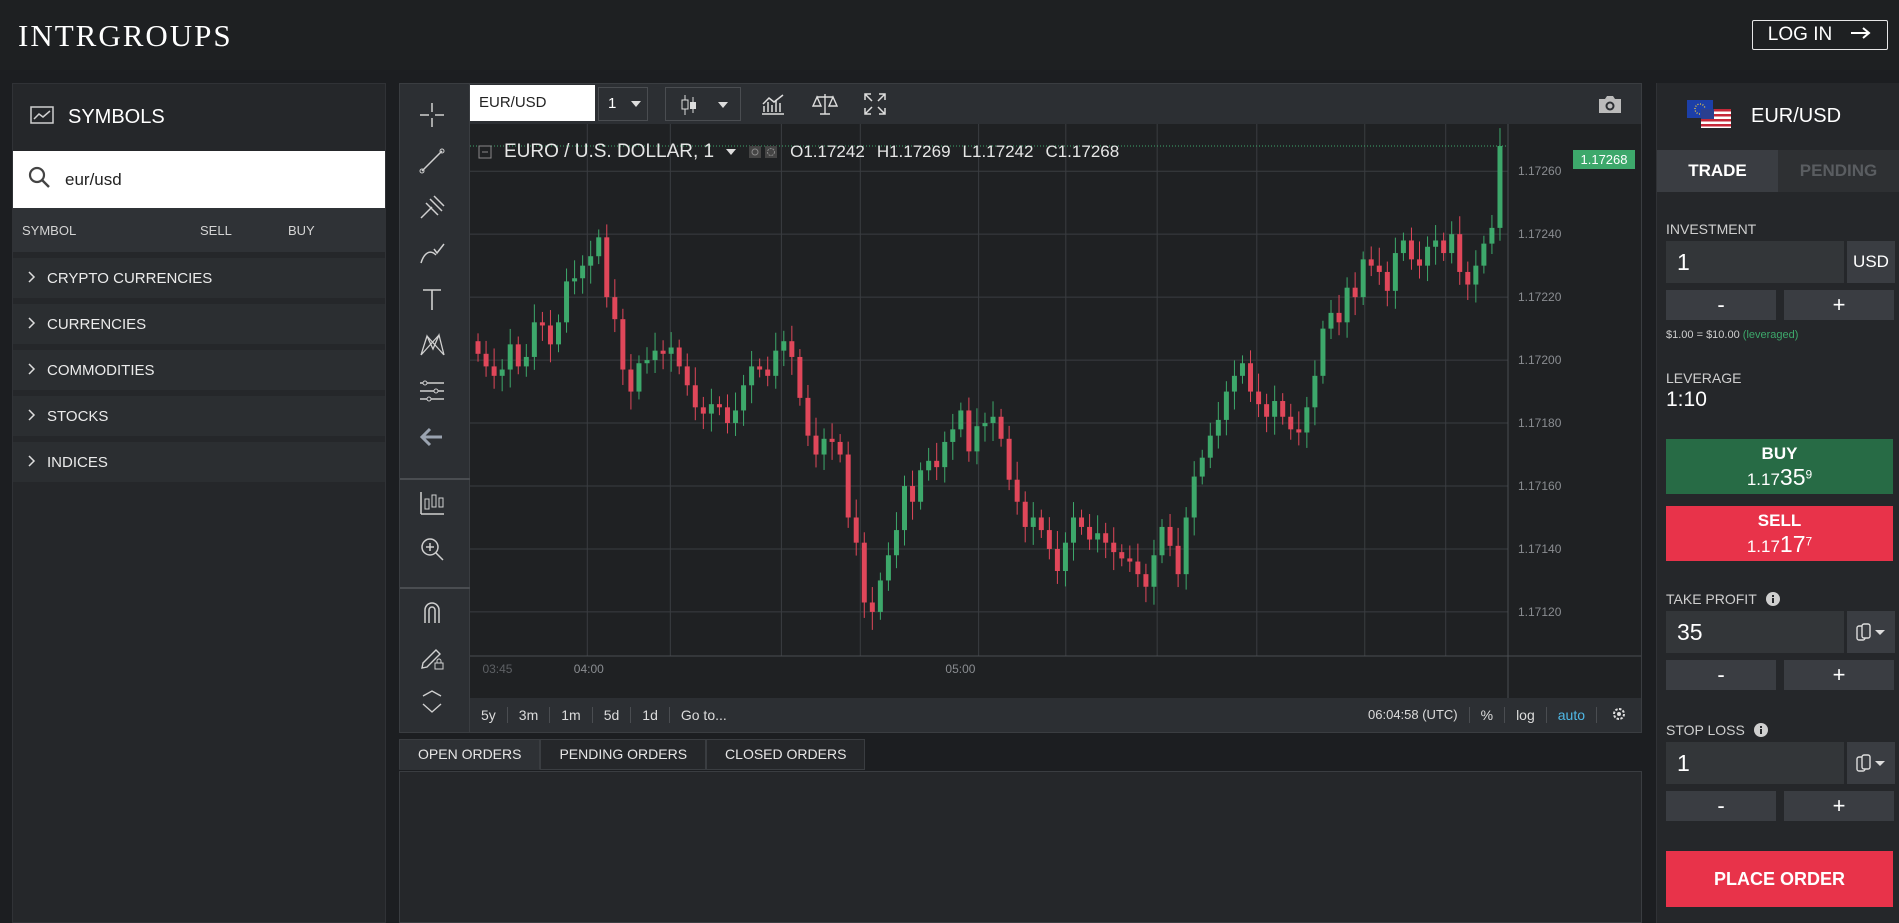 Image resolution: width=1899 pixels, height=923 pixels. Describe the element at coordinates (623, 104) in the screenshot. I see `interval-select: 1` at that location.